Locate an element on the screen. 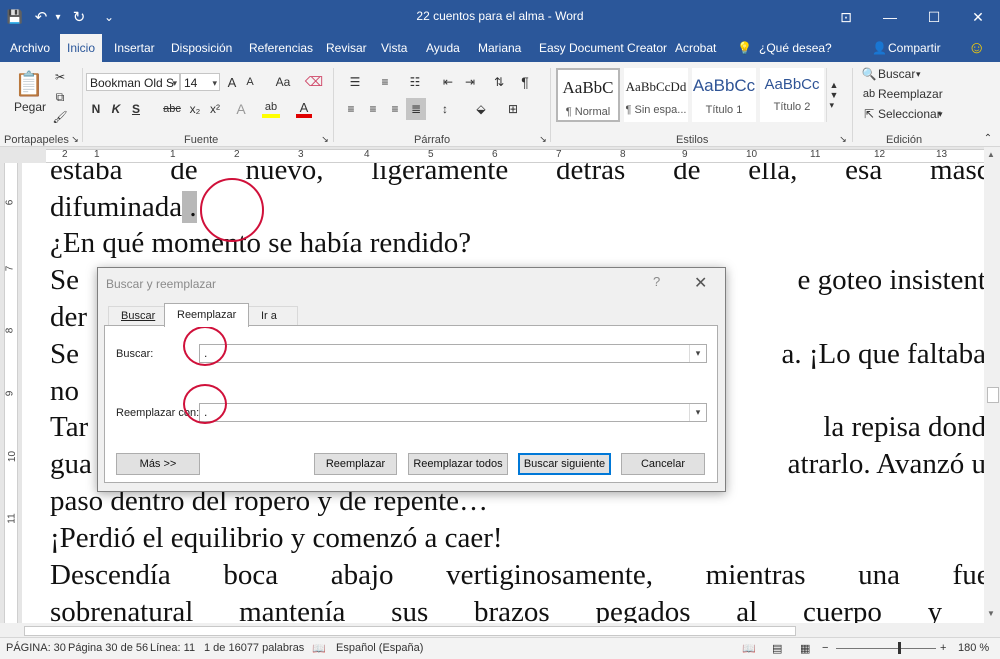 Image resolution: width=1000 pixels, height=659 pixels. tab-buscar: Buscar is located at coordinates (138, 316).